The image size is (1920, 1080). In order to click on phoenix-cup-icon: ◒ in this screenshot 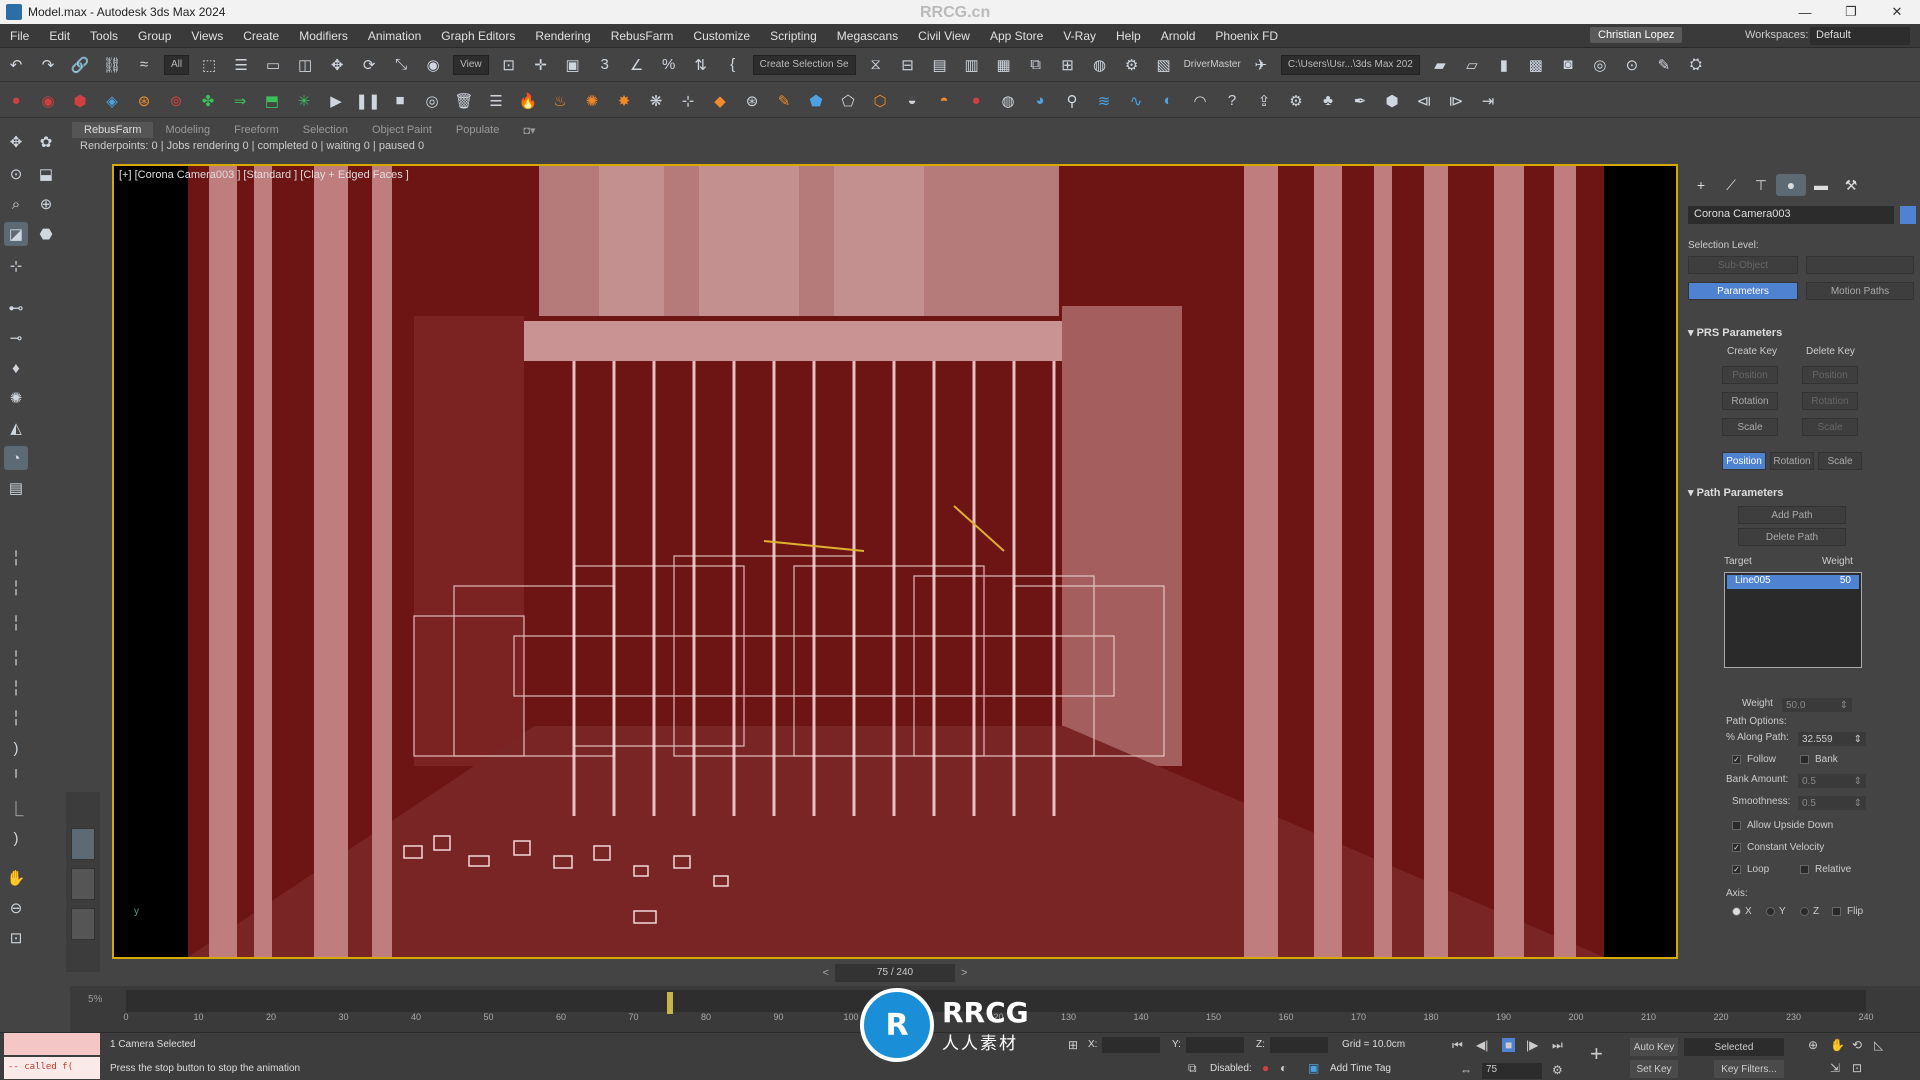, I will do `click(912, 101)`.